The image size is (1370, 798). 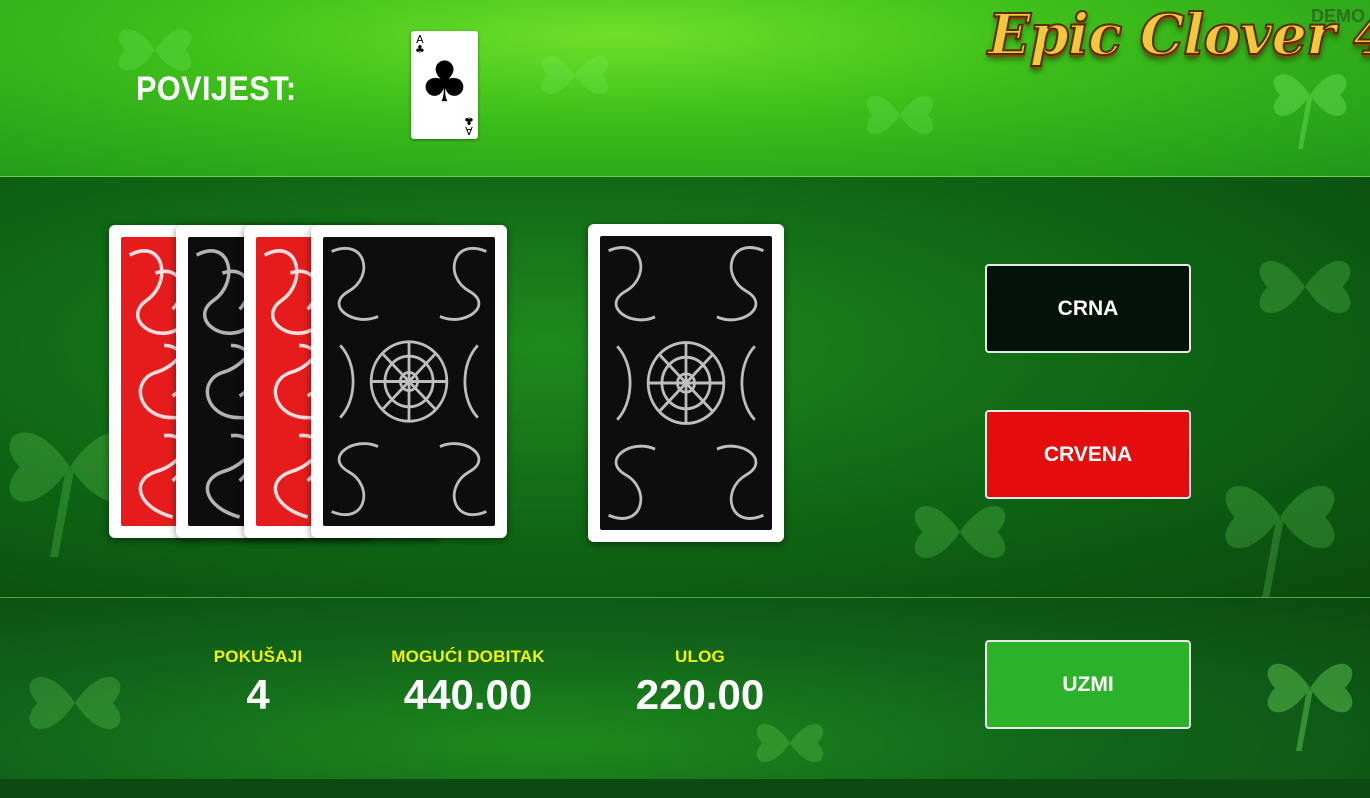 I want to click on bet-label: ULOG, so click(x=700, y=656).